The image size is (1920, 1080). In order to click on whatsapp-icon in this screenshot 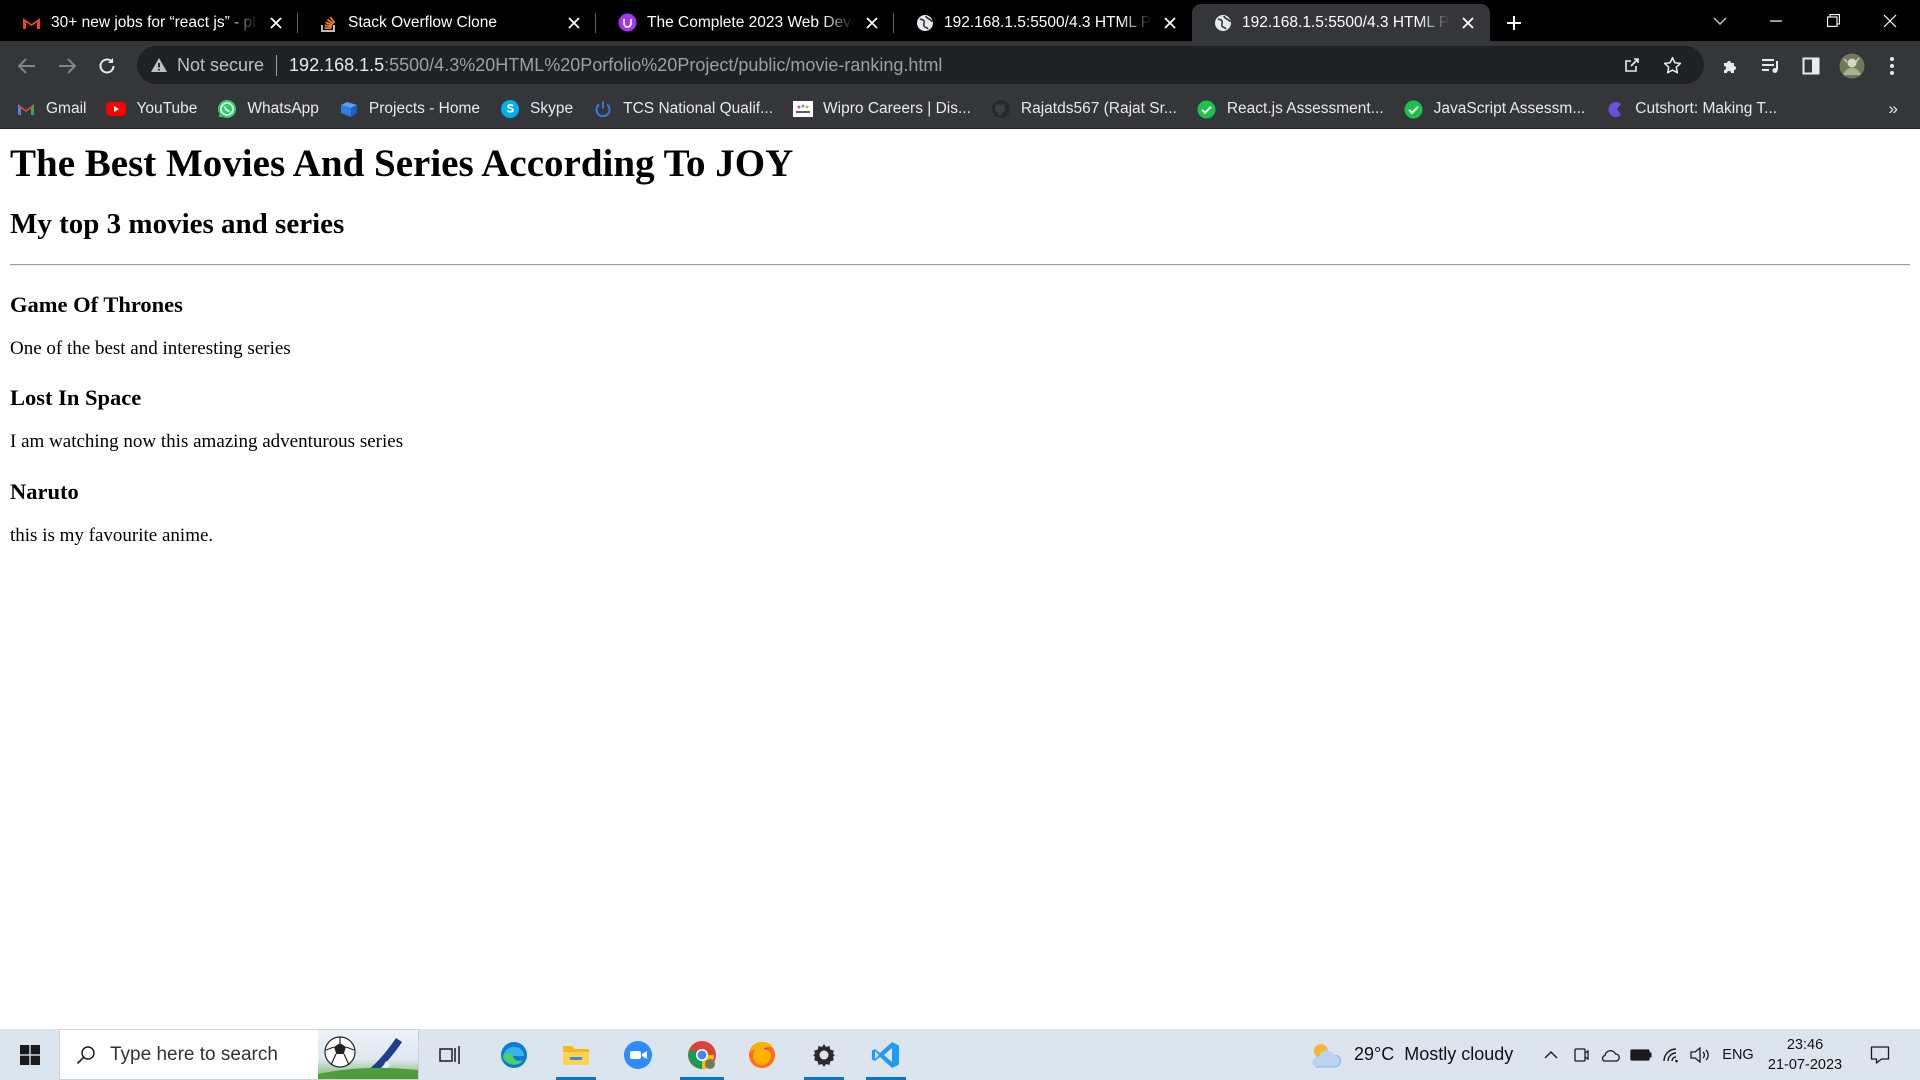, I will do `click(227, 109)`.